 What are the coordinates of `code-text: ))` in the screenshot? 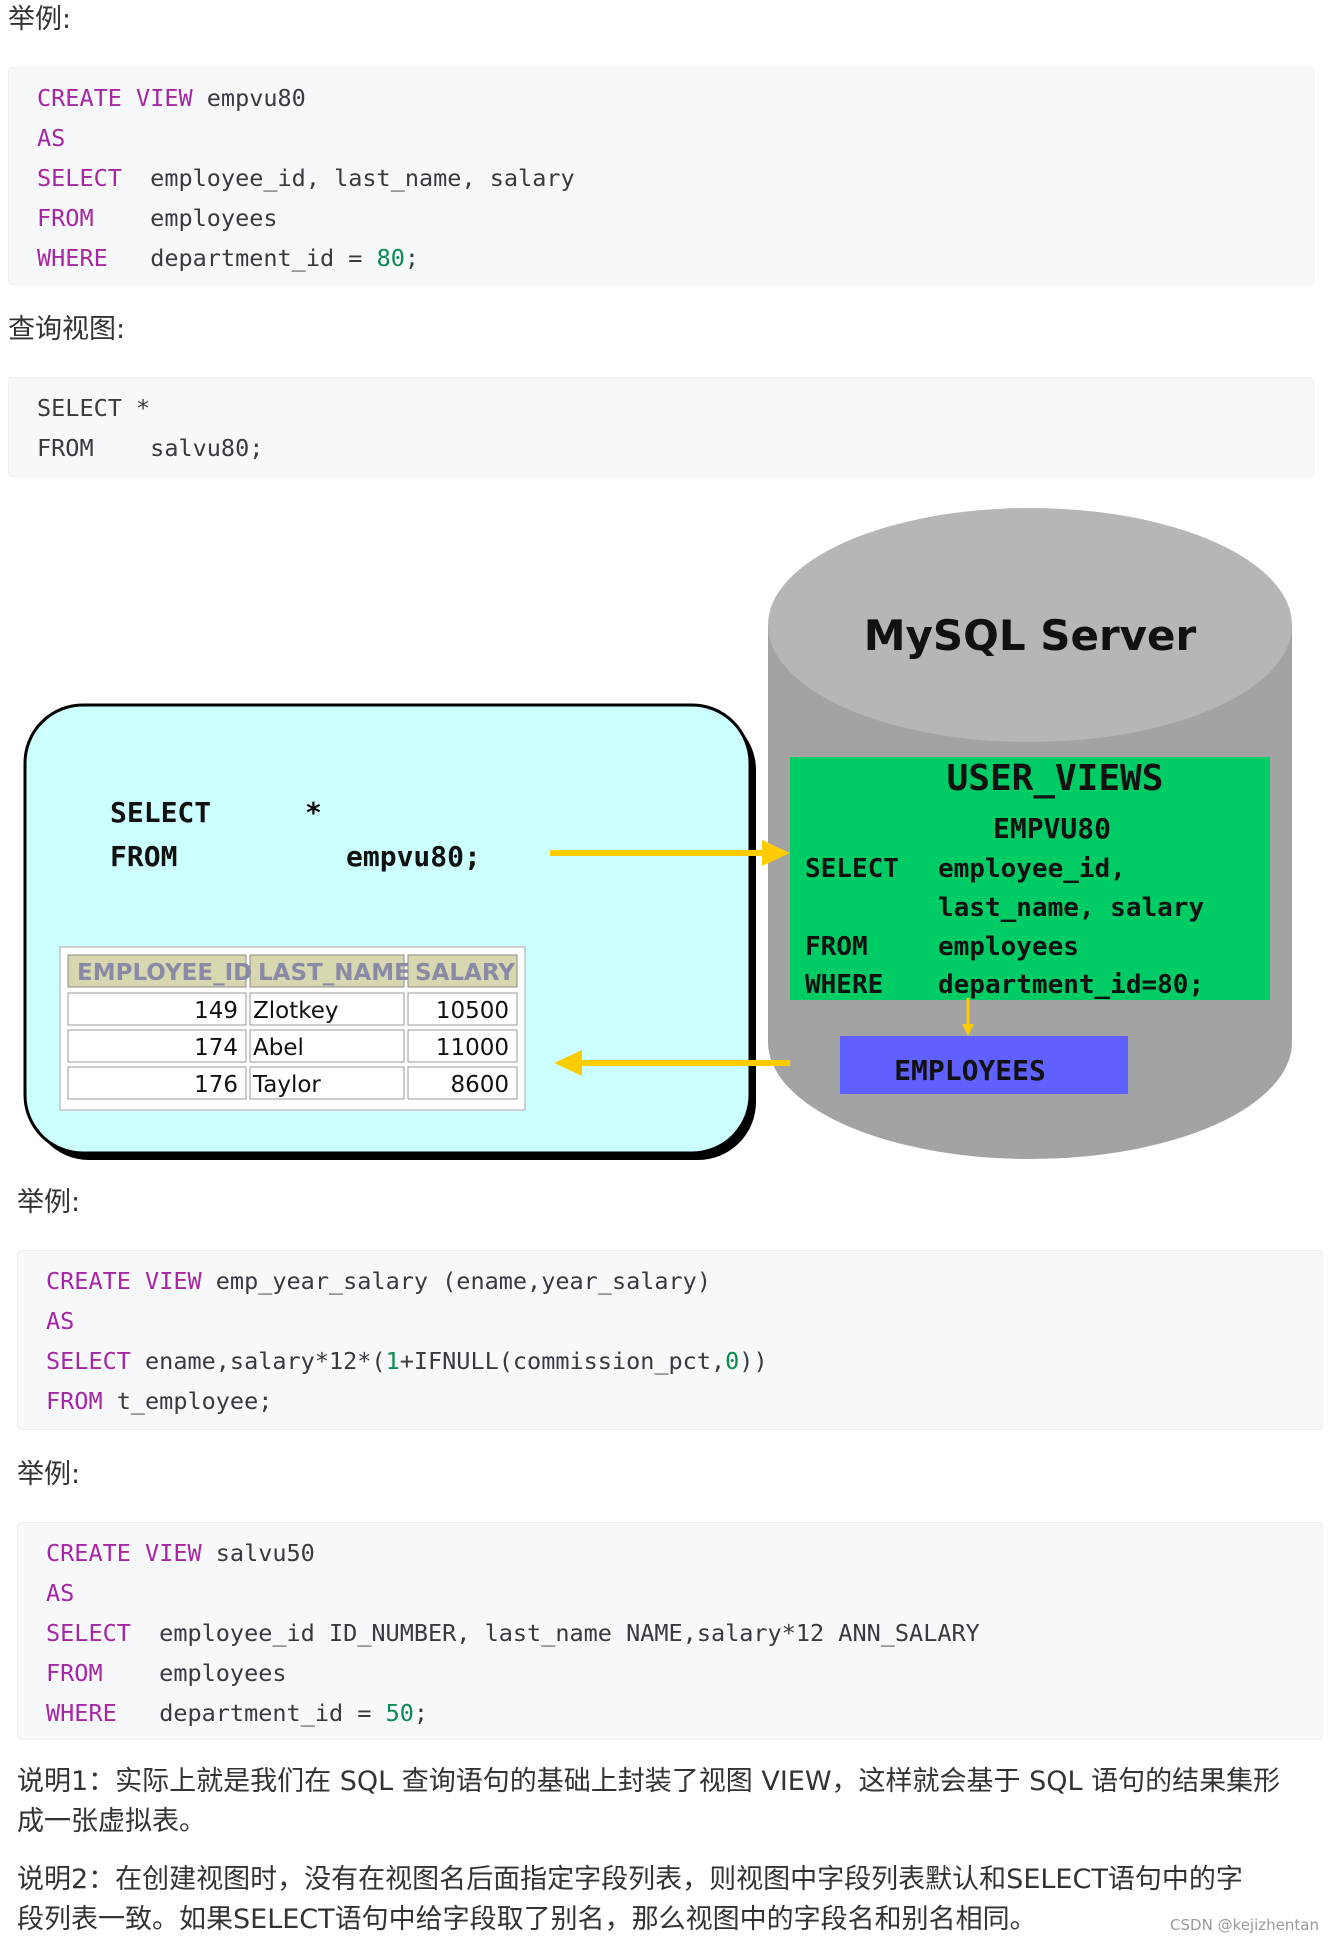 It's located at (753, 1361).